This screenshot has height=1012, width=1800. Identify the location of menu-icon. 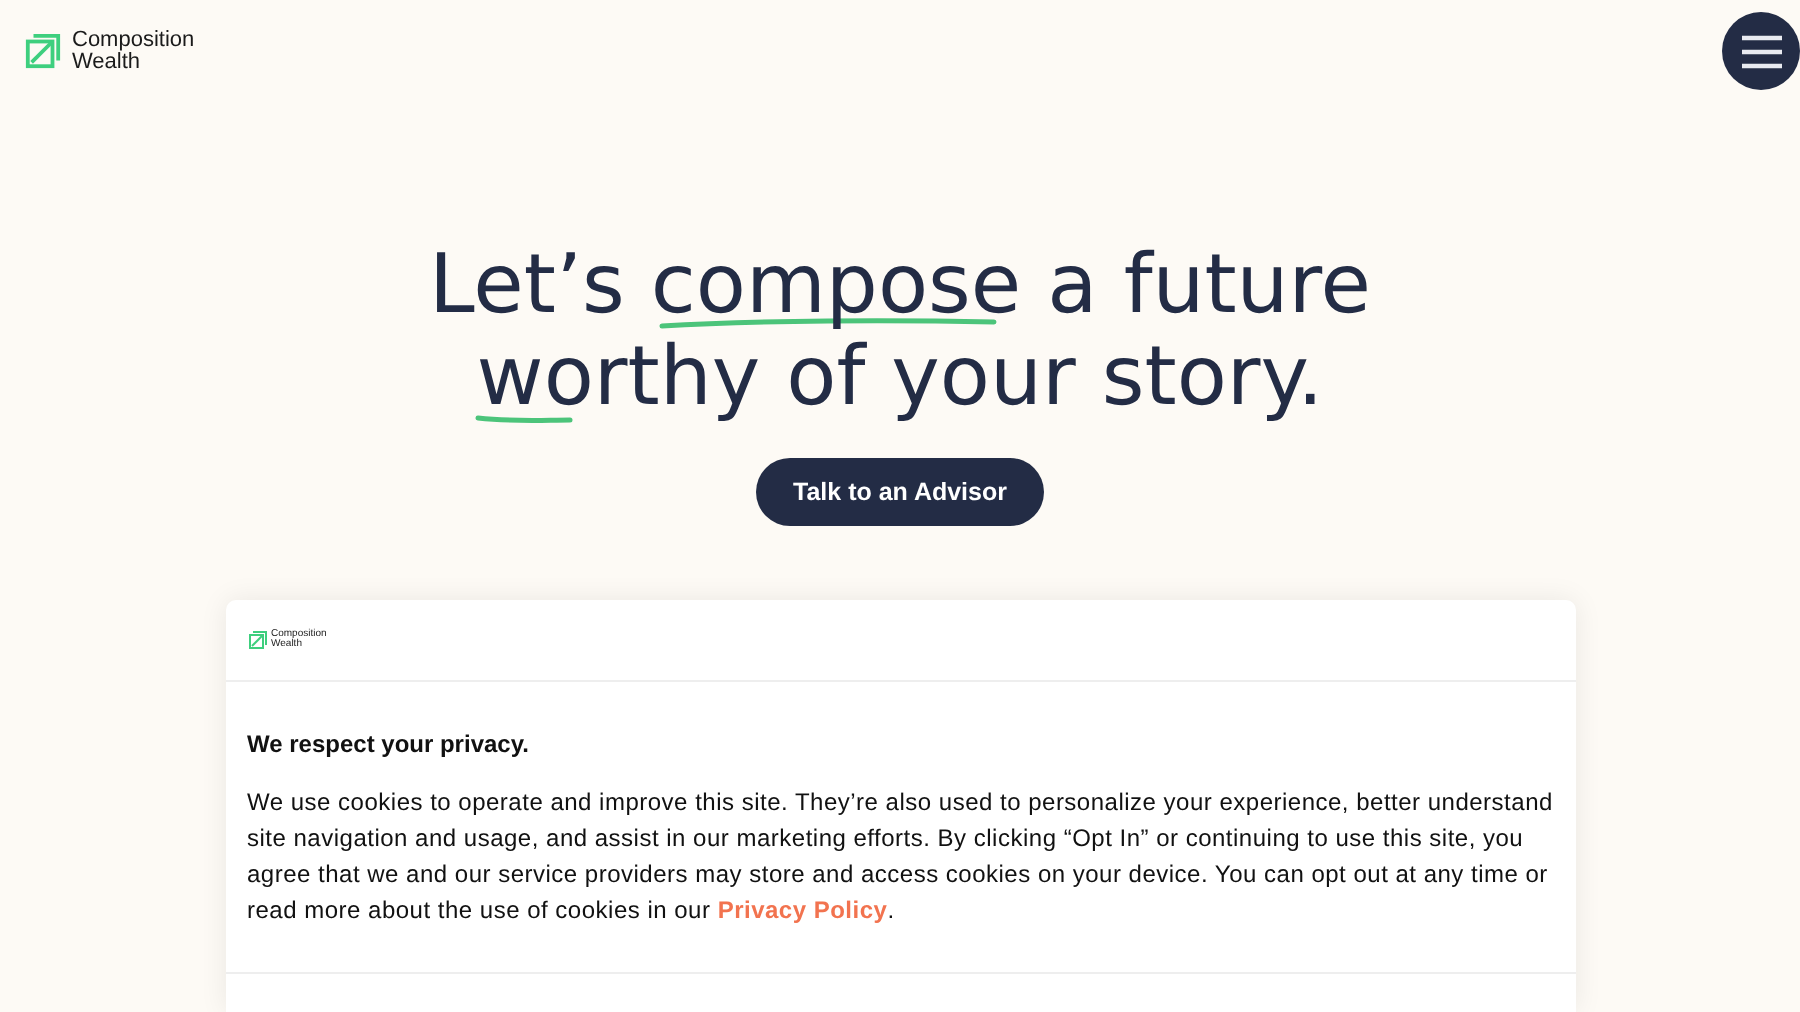
(1761, 51).